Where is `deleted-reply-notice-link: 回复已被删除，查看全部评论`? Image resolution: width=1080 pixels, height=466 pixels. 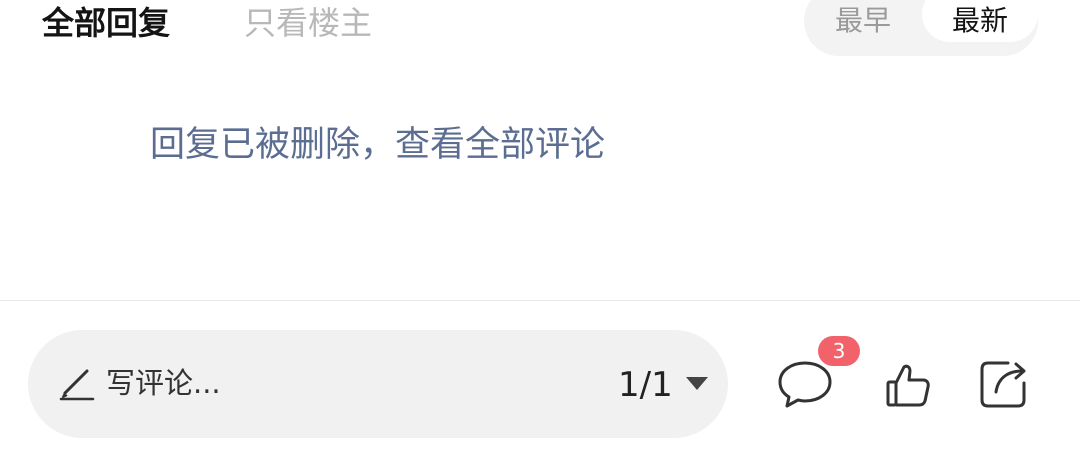
deleted-reply-notice-link: 回复已被删除，查看全部评论 is located at coordinates (377, 145).